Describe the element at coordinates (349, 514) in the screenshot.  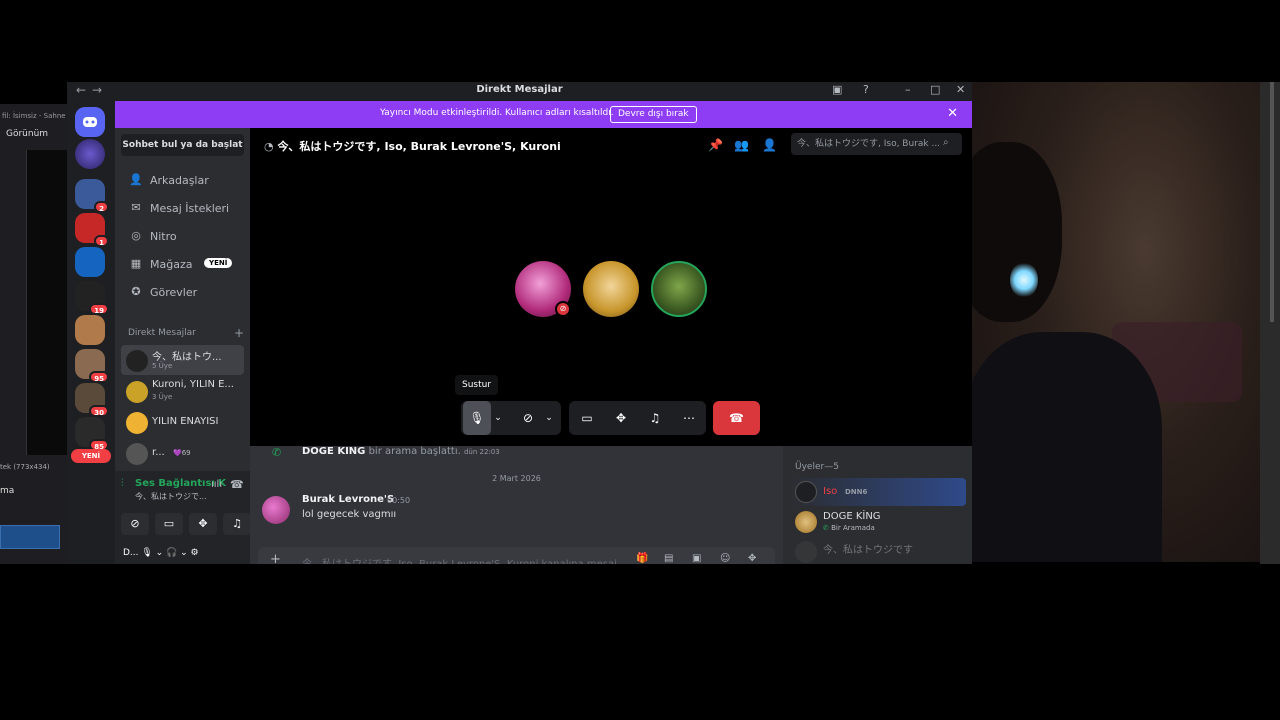
I see `message-text: lol gegecek vagmıı` at that location.